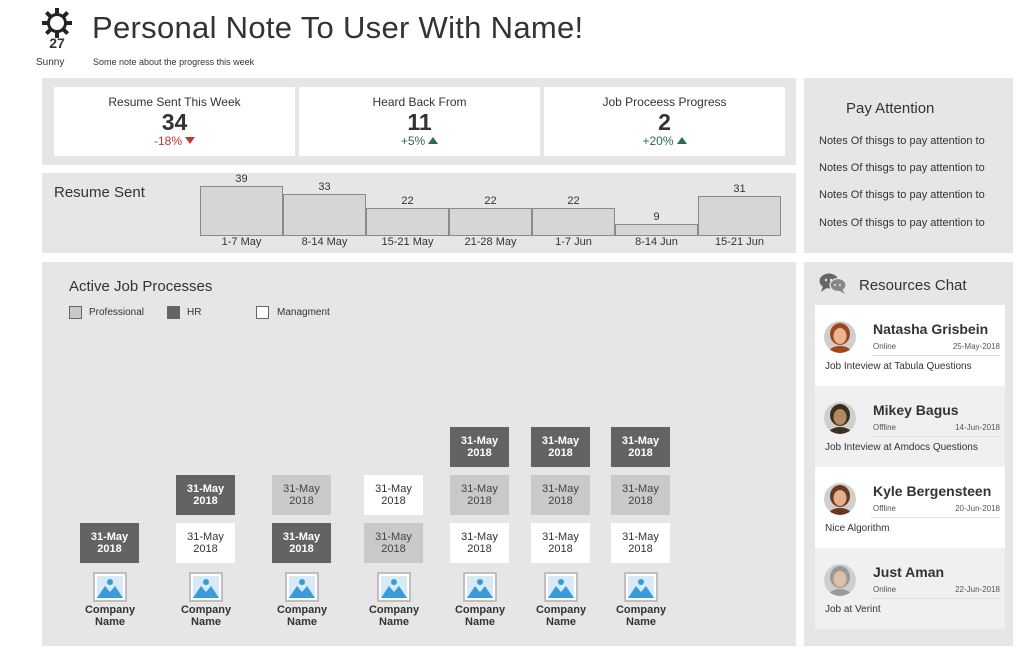 The width and height of the screenshot is (1035, 666). Describe the element at coordinates (324, 242) in the screenshot. I see `bar-category-label: 8-14 May` at that location.